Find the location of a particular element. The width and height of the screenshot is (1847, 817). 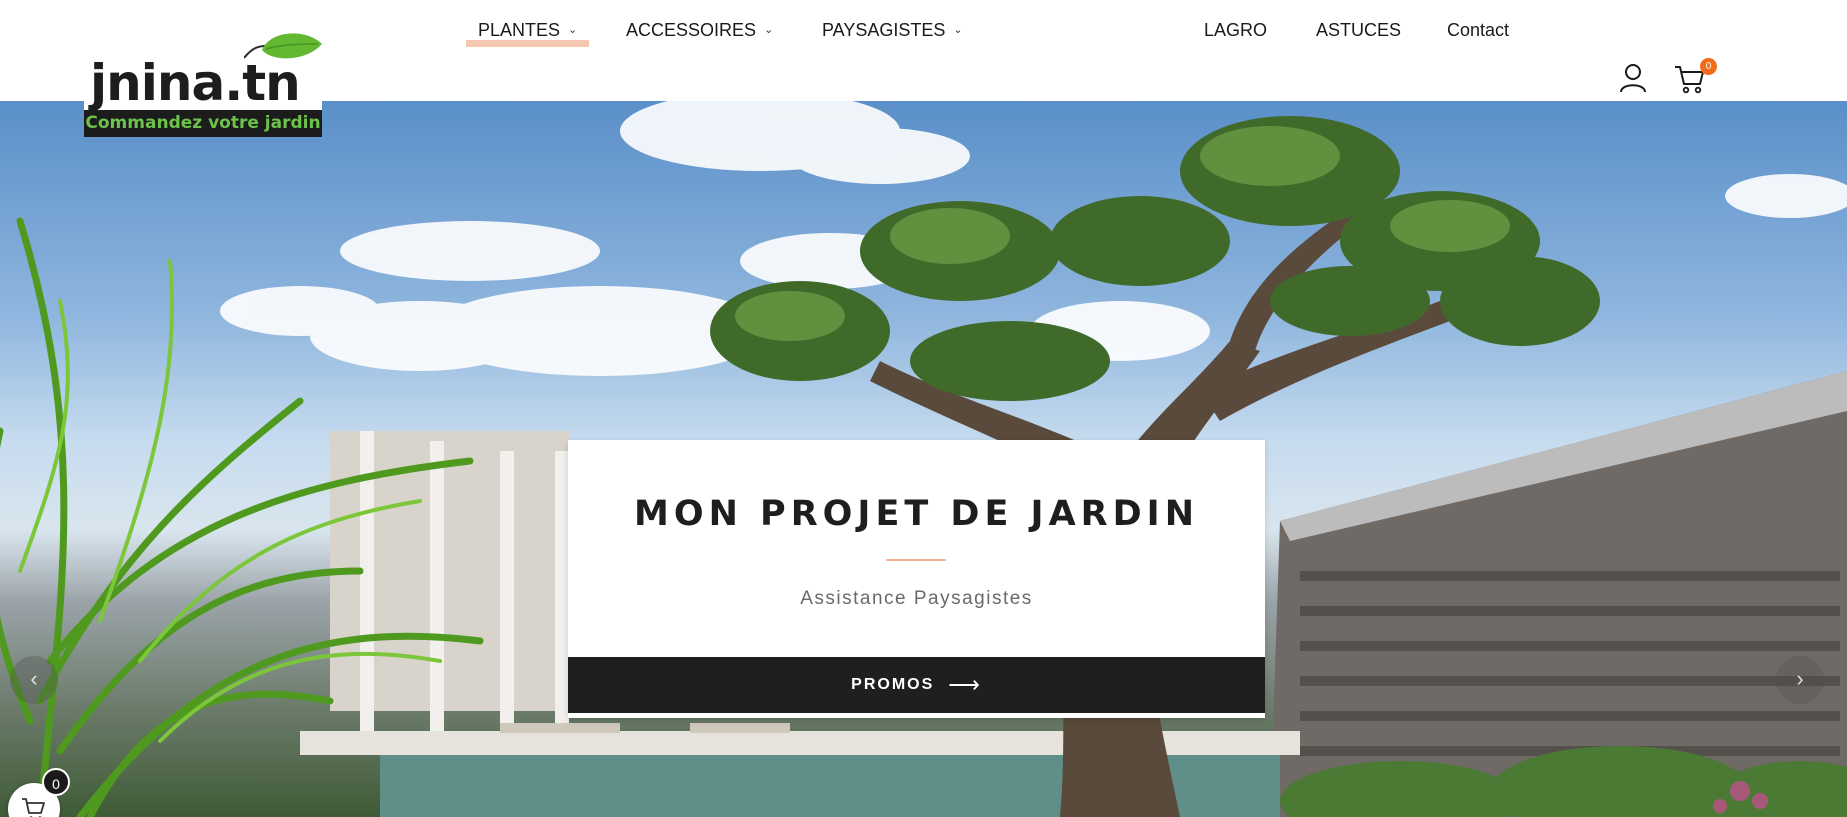

promos-button-label: PROMOS is located at coordinates (893, 684).